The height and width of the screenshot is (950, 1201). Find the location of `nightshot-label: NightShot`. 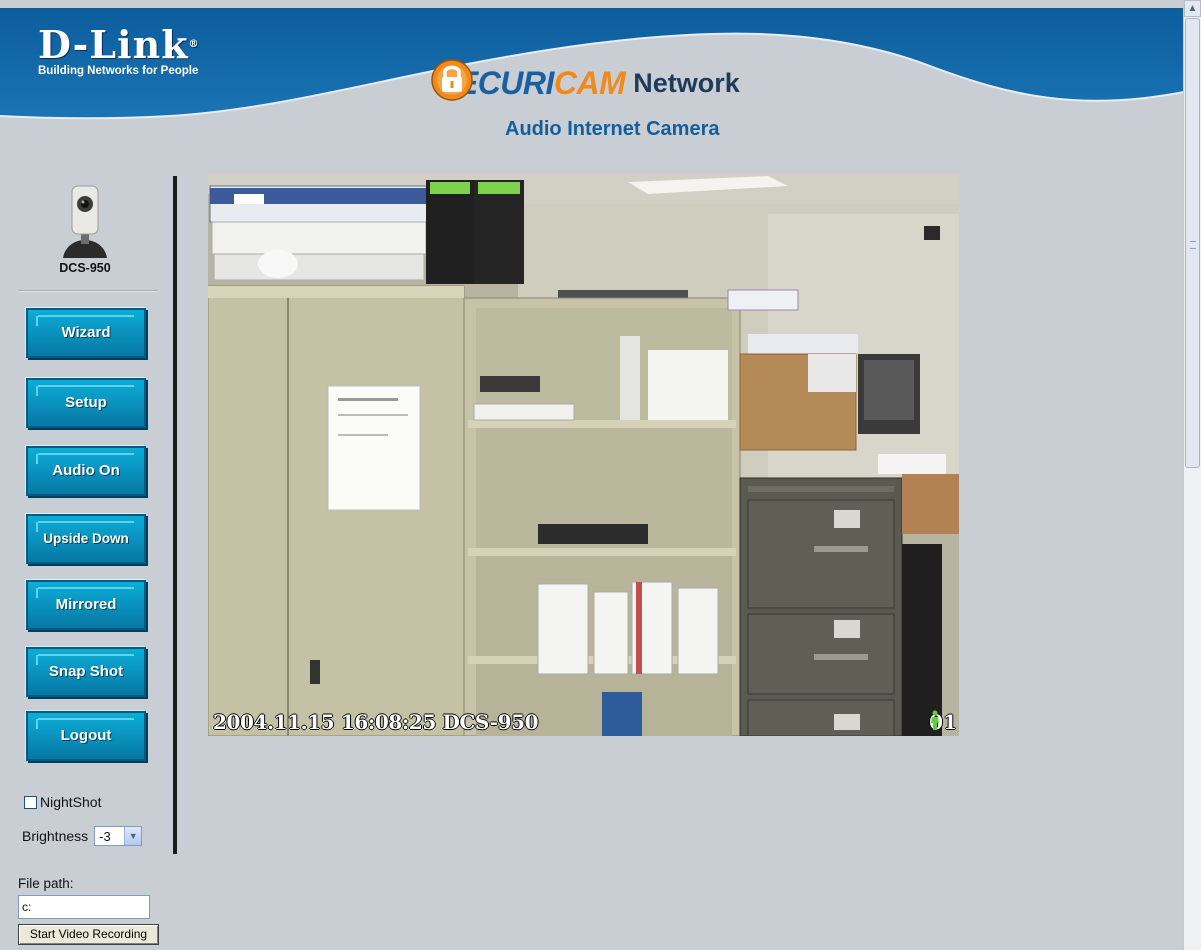

nightshot-label: NightShot is located at coordinates (71, 802).